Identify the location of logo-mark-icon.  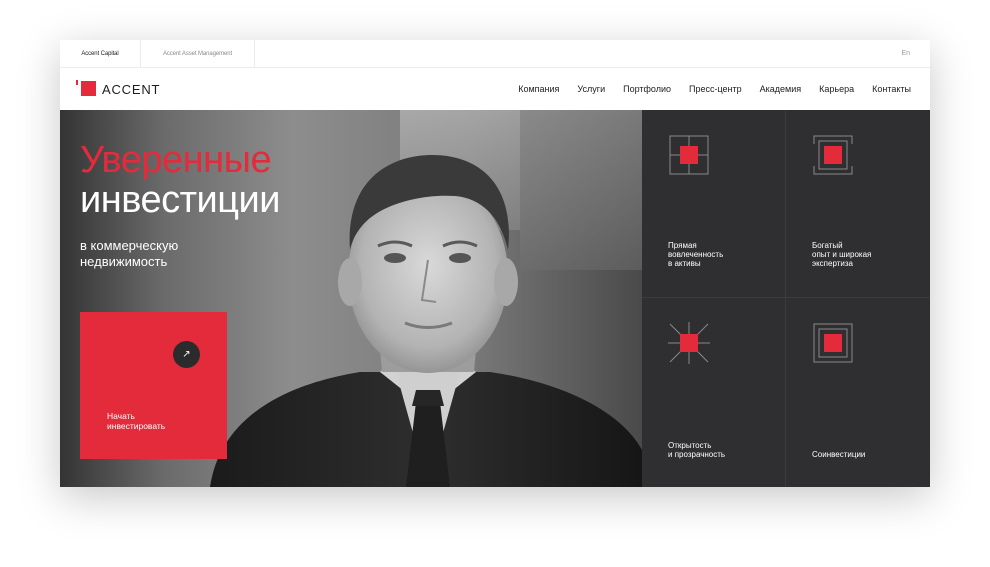
(86, 89).